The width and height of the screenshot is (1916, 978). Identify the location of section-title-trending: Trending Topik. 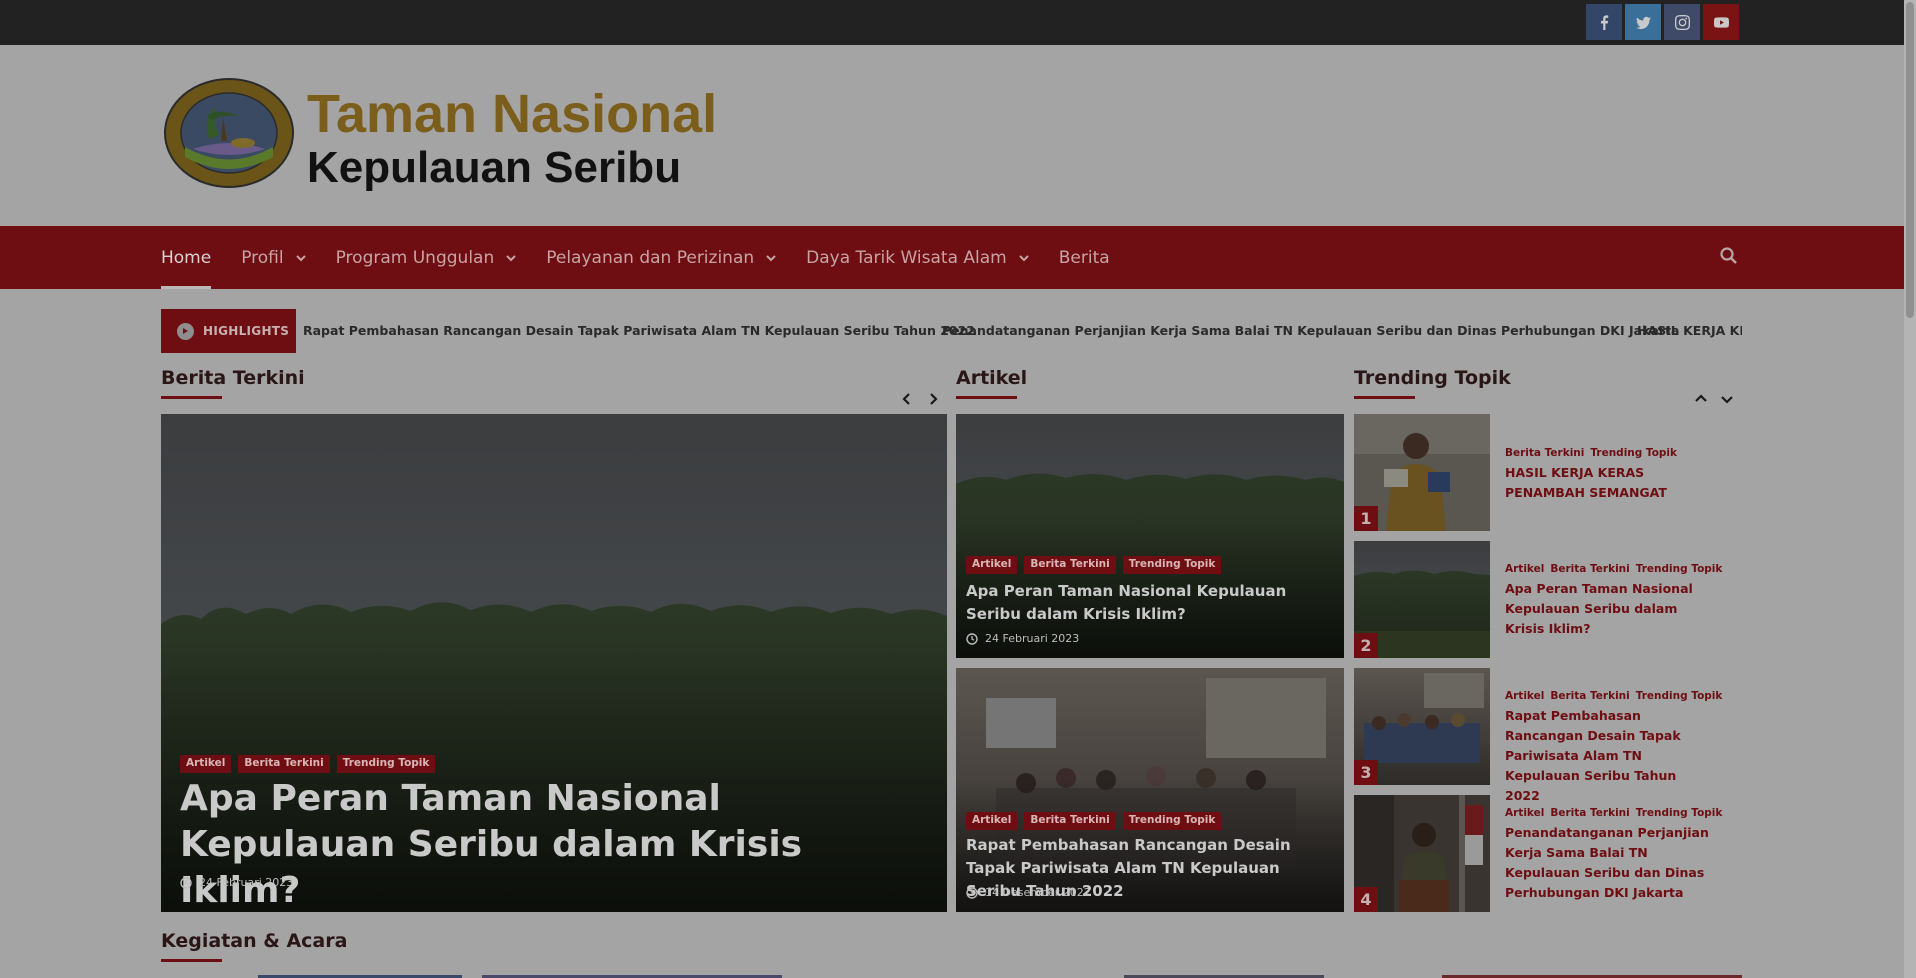
(1432, 383).